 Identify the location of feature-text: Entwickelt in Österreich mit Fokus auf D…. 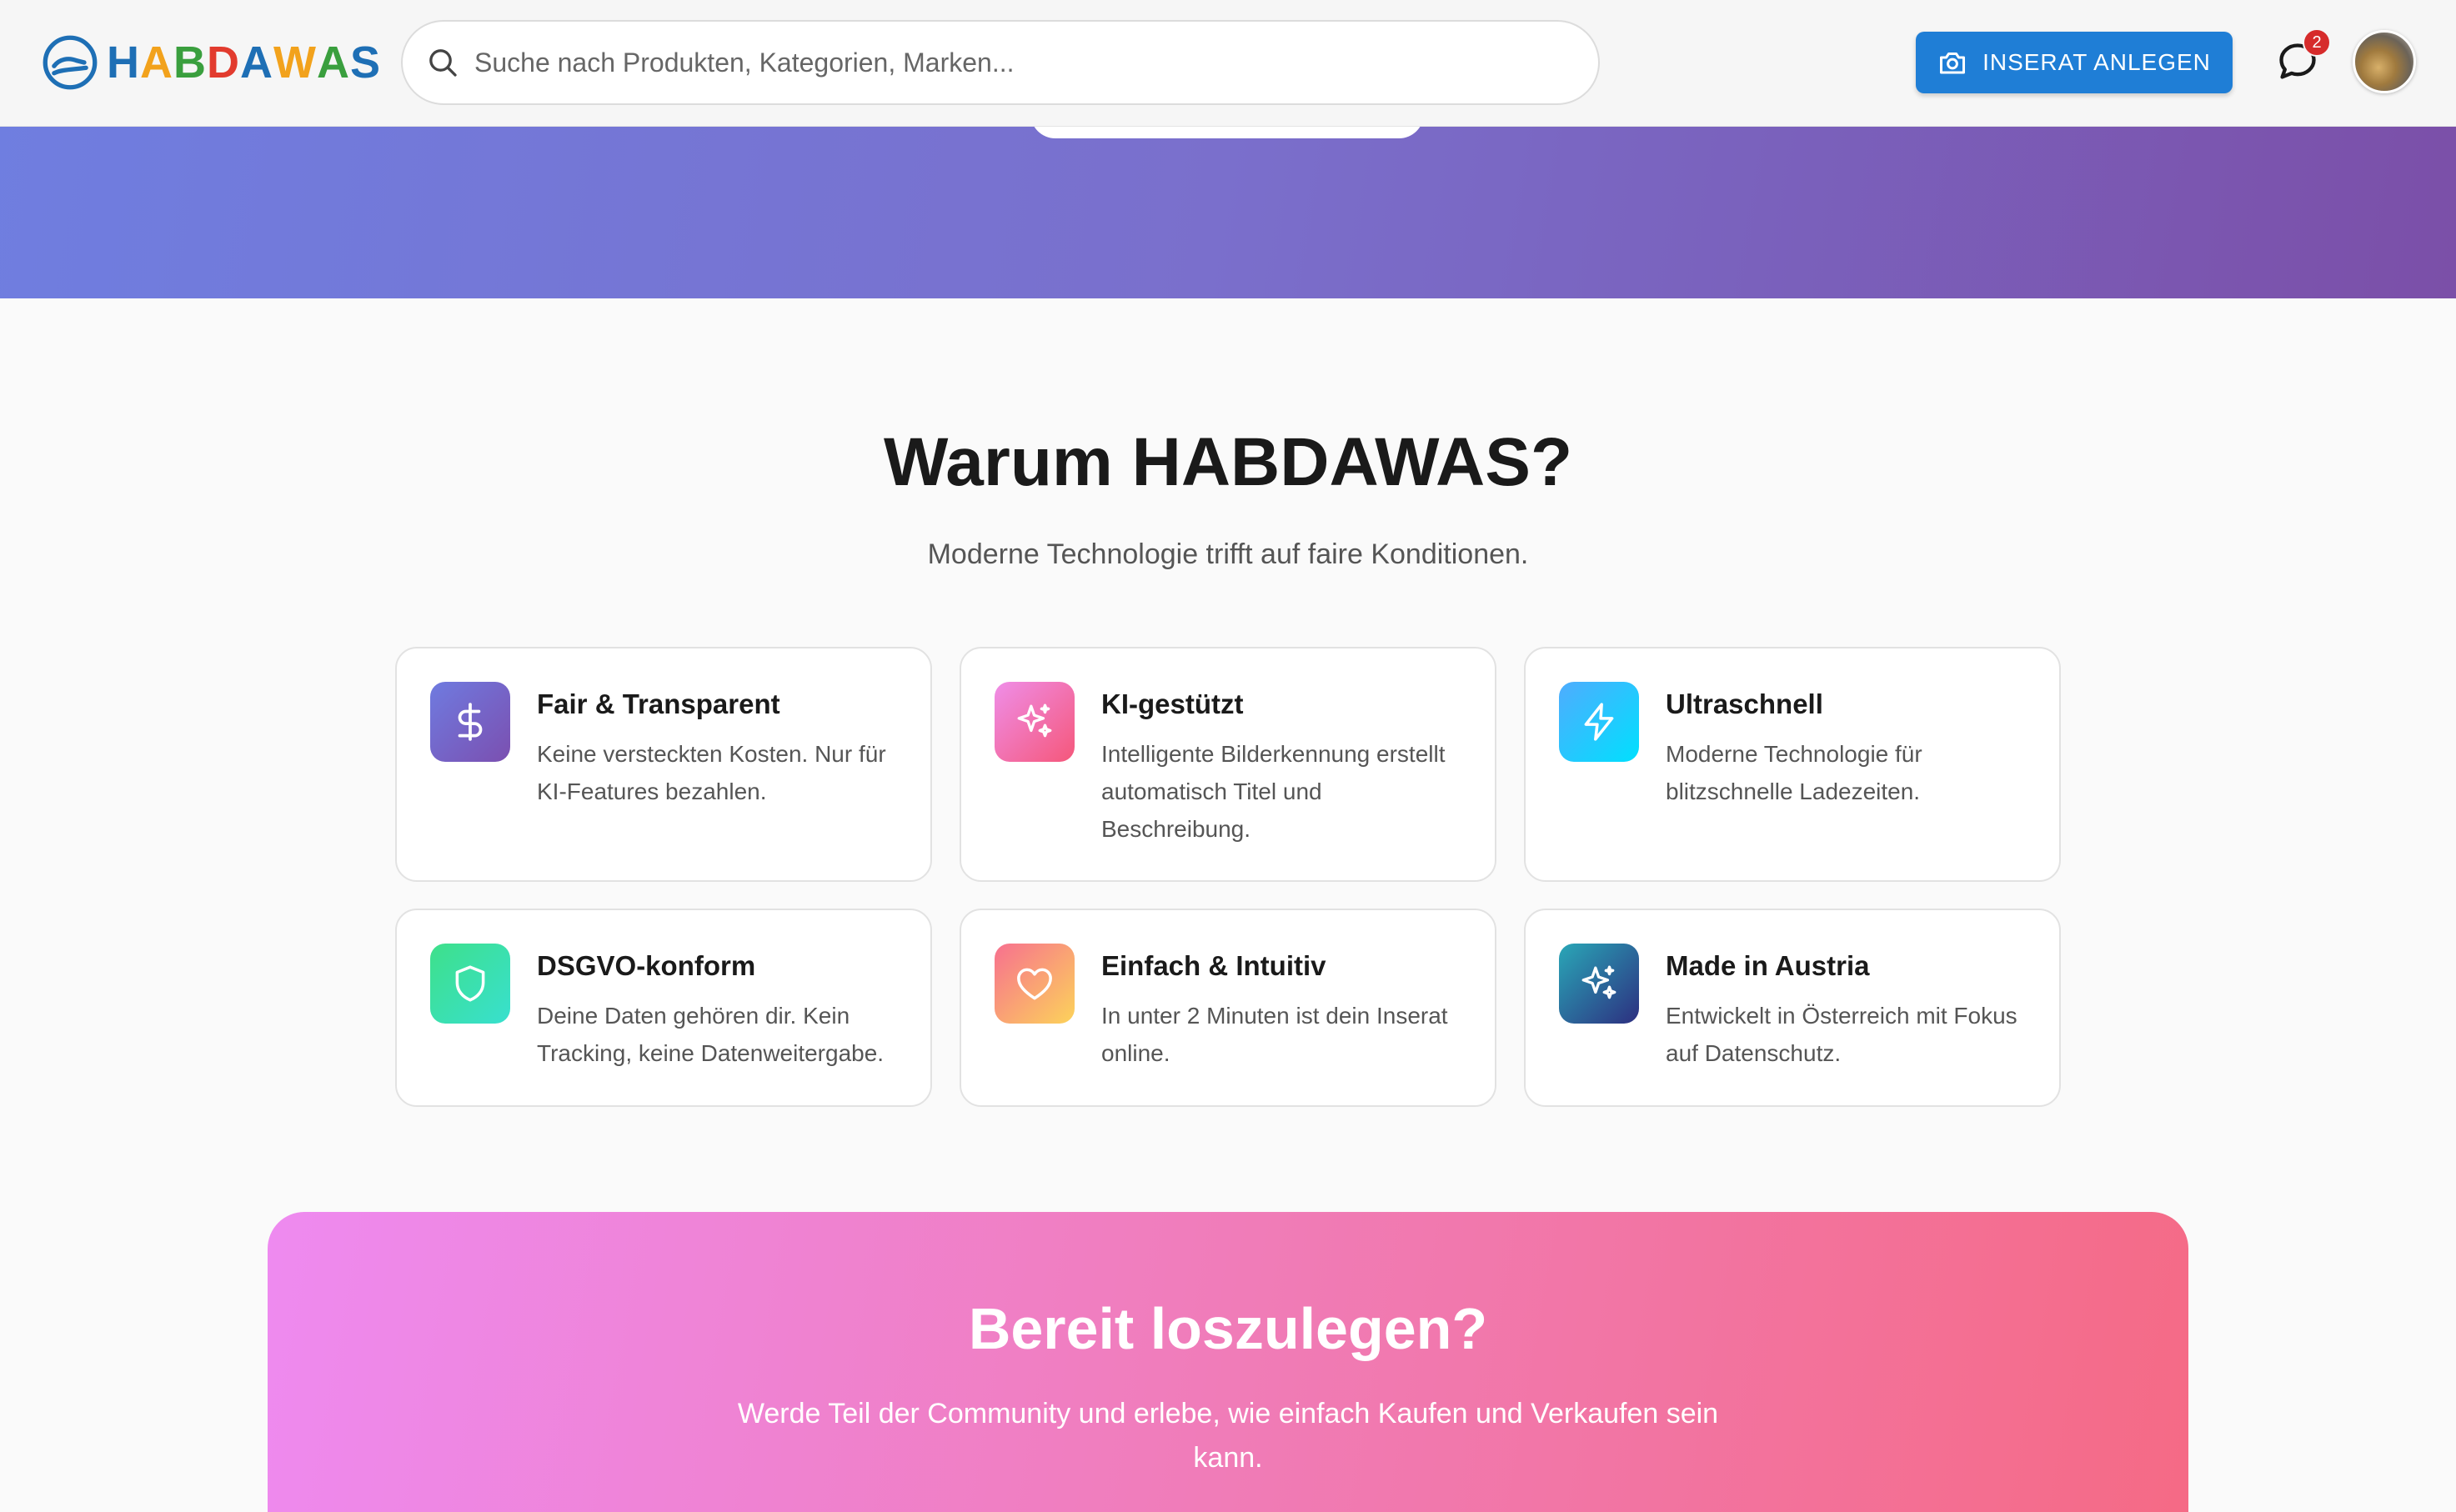
(1841, 1034).